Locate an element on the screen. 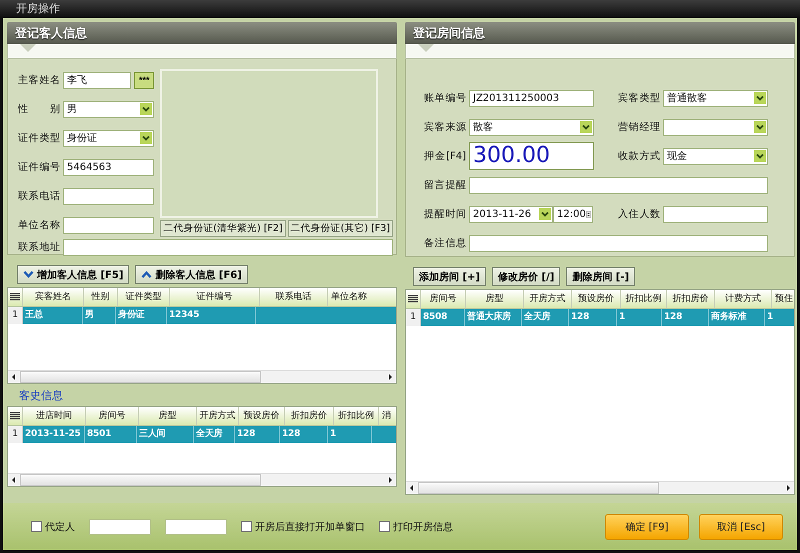  column-header: 证件类型 is located at coordinates (144, 297).